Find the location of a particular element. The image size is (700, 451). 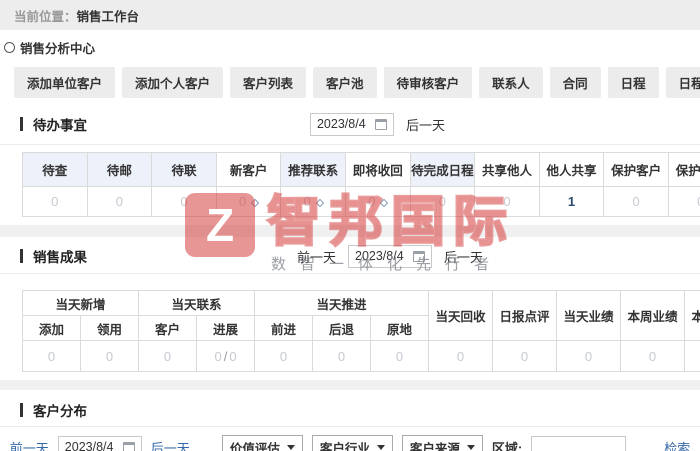

todo-value-row: 0 0 0 0 0 0 0 0 1 0 0 is located at coordinates (361, 201).